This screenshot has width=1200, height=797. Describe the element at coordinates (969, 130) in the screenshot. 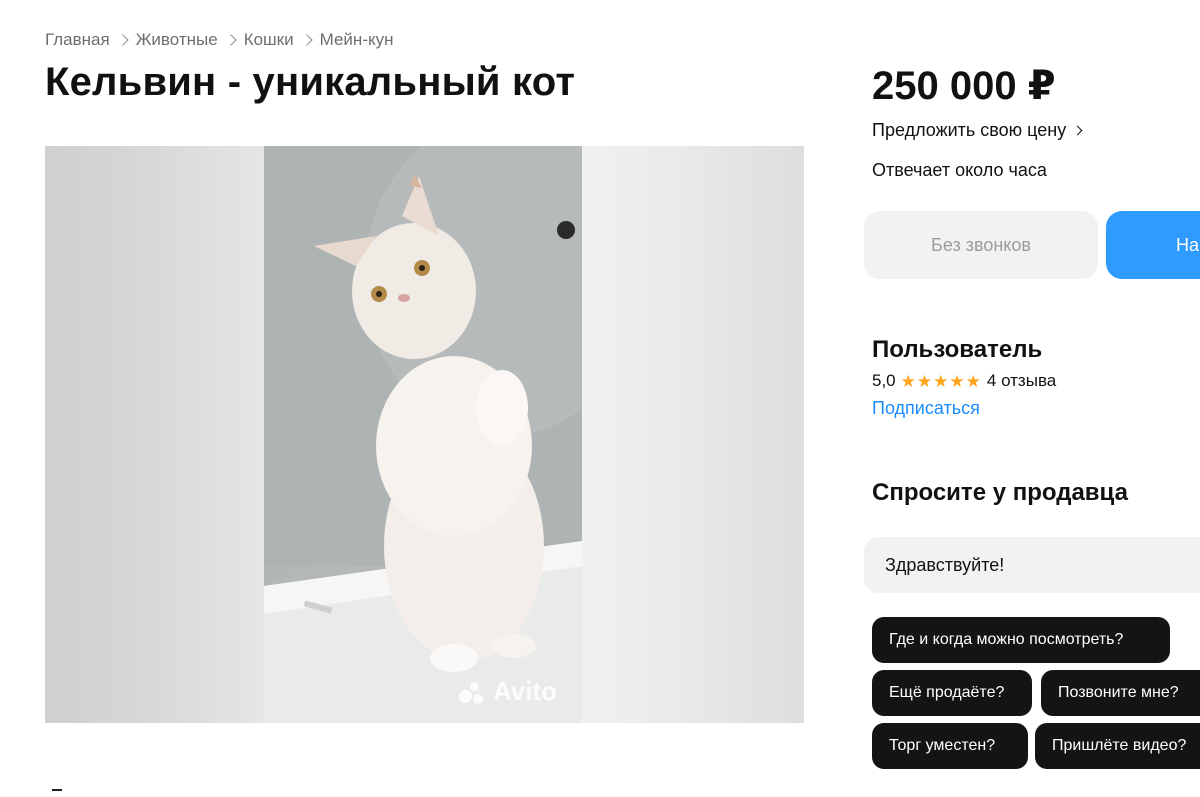

I see `offer-price-label: Предложить свою цену` at that location.